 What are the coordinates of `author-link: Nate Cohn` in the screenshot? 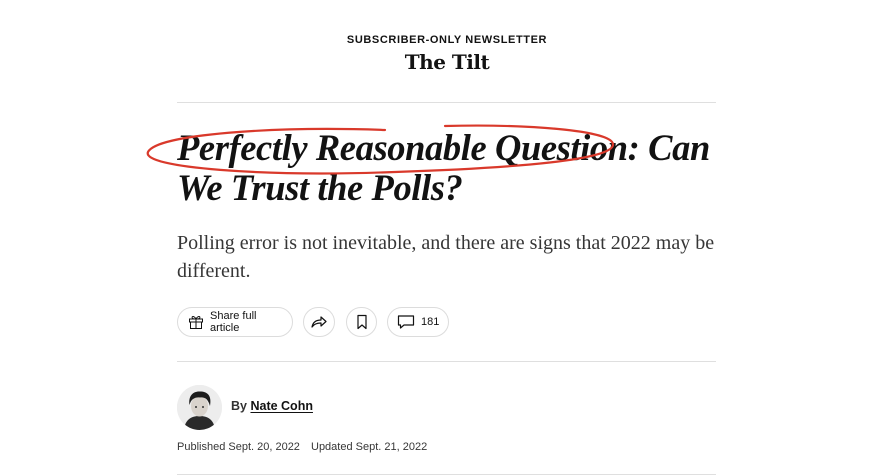 It's located at (281, 406).